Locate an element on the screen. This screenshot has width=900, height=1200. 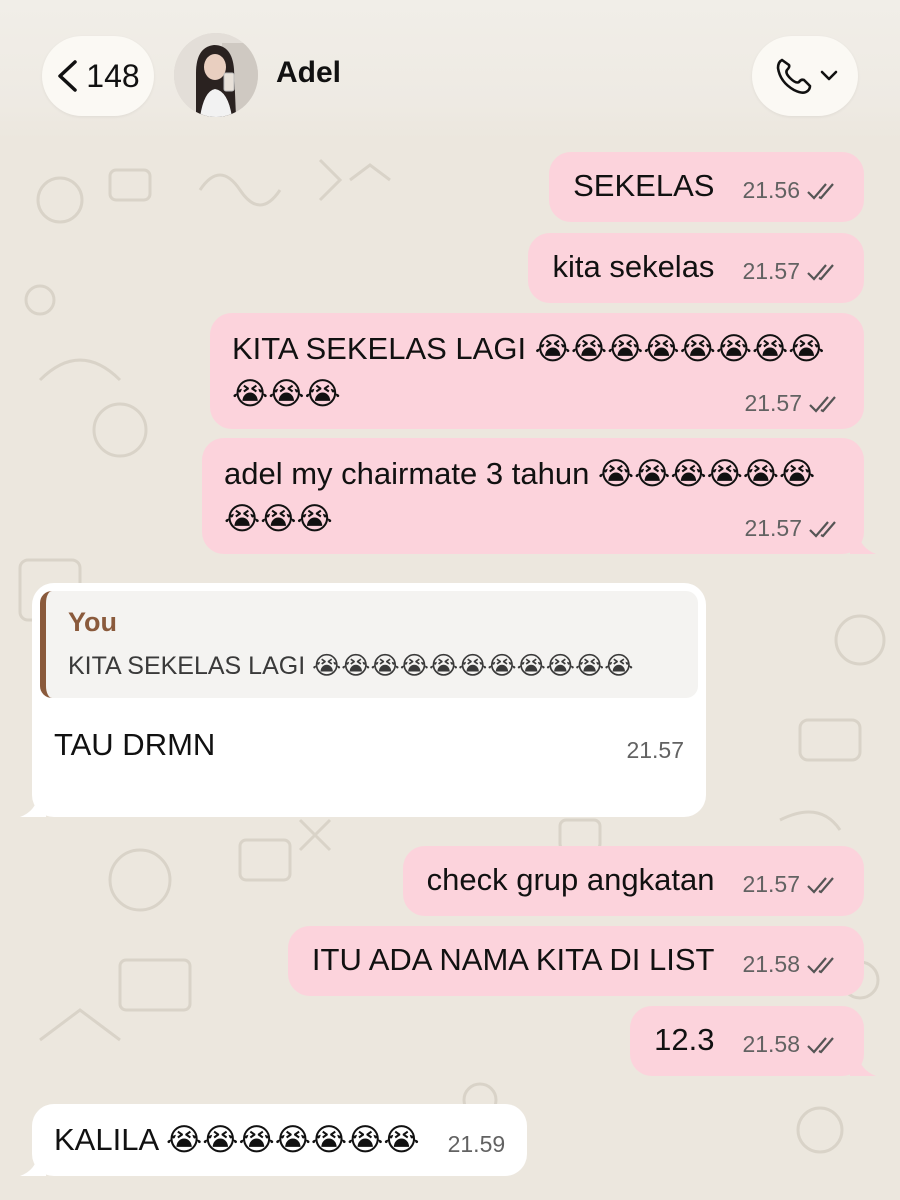
avatar is located at coordinates (216, 75).